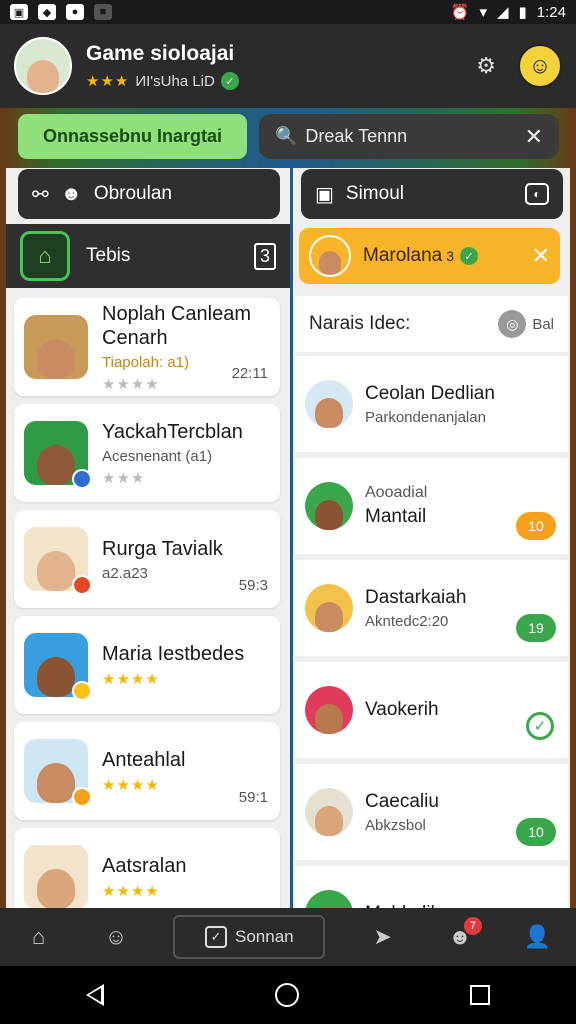 This screenshot has width=576, height=1024. What do you see at coordinates (103, 12) in the screenshot?
I see `app-icon: ■` at bounding box center [103, 12].